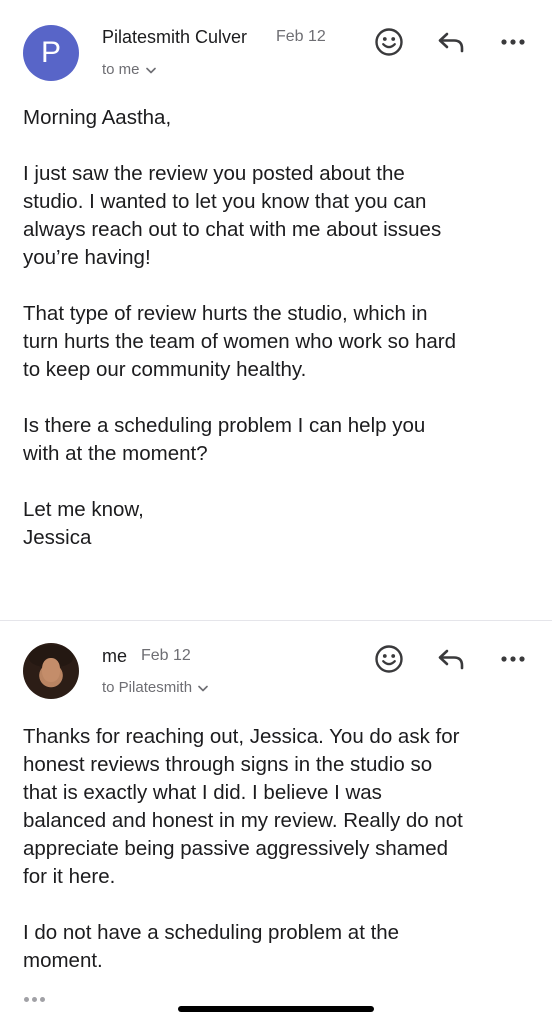 The width and height of the screenshot is (552, 1025). I want to click on sender-avatar: P, so click(51, 53).